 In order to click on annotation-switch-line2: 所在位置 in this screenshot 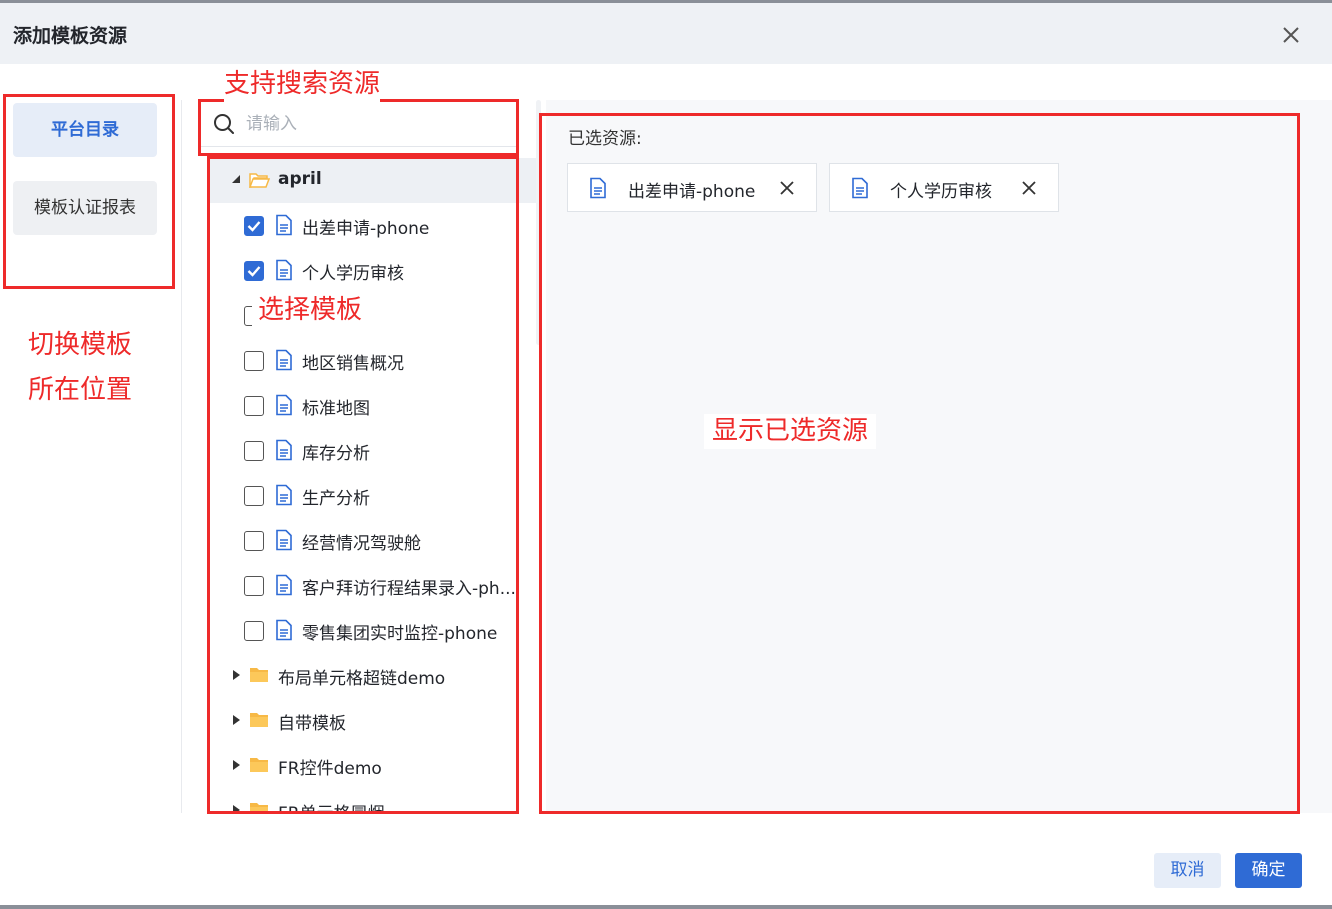, I will do `click(80, 391)`.